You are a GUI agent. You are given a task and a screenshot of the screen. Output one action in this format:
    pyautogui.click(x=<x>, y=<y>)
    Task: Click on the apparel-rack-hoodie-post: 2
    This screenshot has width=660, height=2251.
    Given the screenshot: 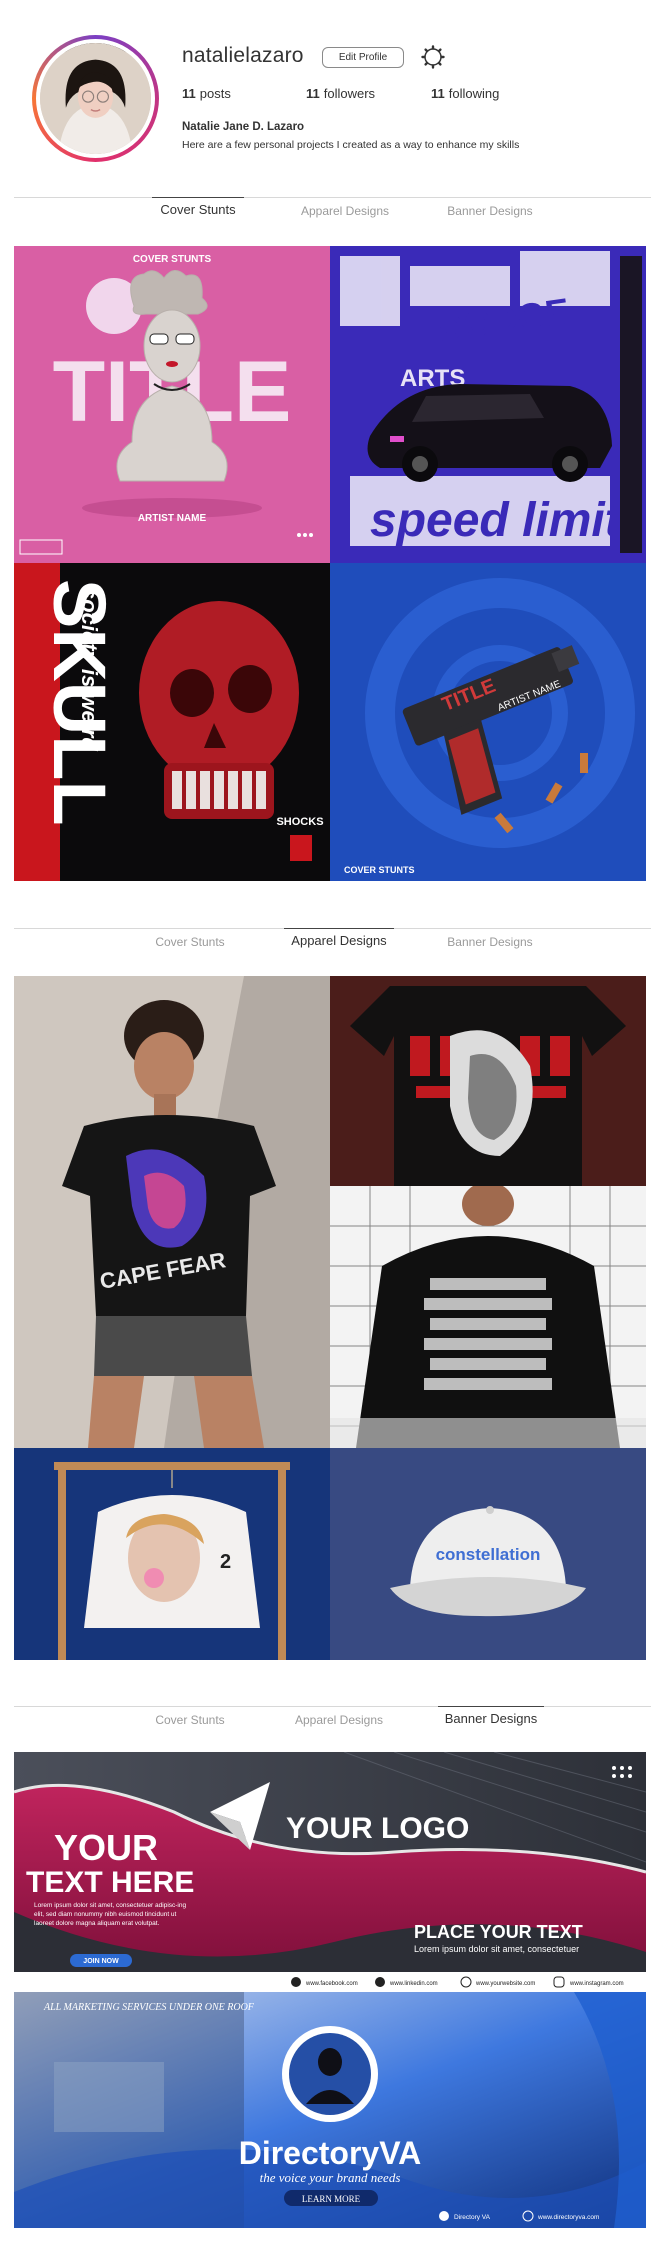 What is the action you would take?
    pyautogui.click(x=172, y=1554)
    